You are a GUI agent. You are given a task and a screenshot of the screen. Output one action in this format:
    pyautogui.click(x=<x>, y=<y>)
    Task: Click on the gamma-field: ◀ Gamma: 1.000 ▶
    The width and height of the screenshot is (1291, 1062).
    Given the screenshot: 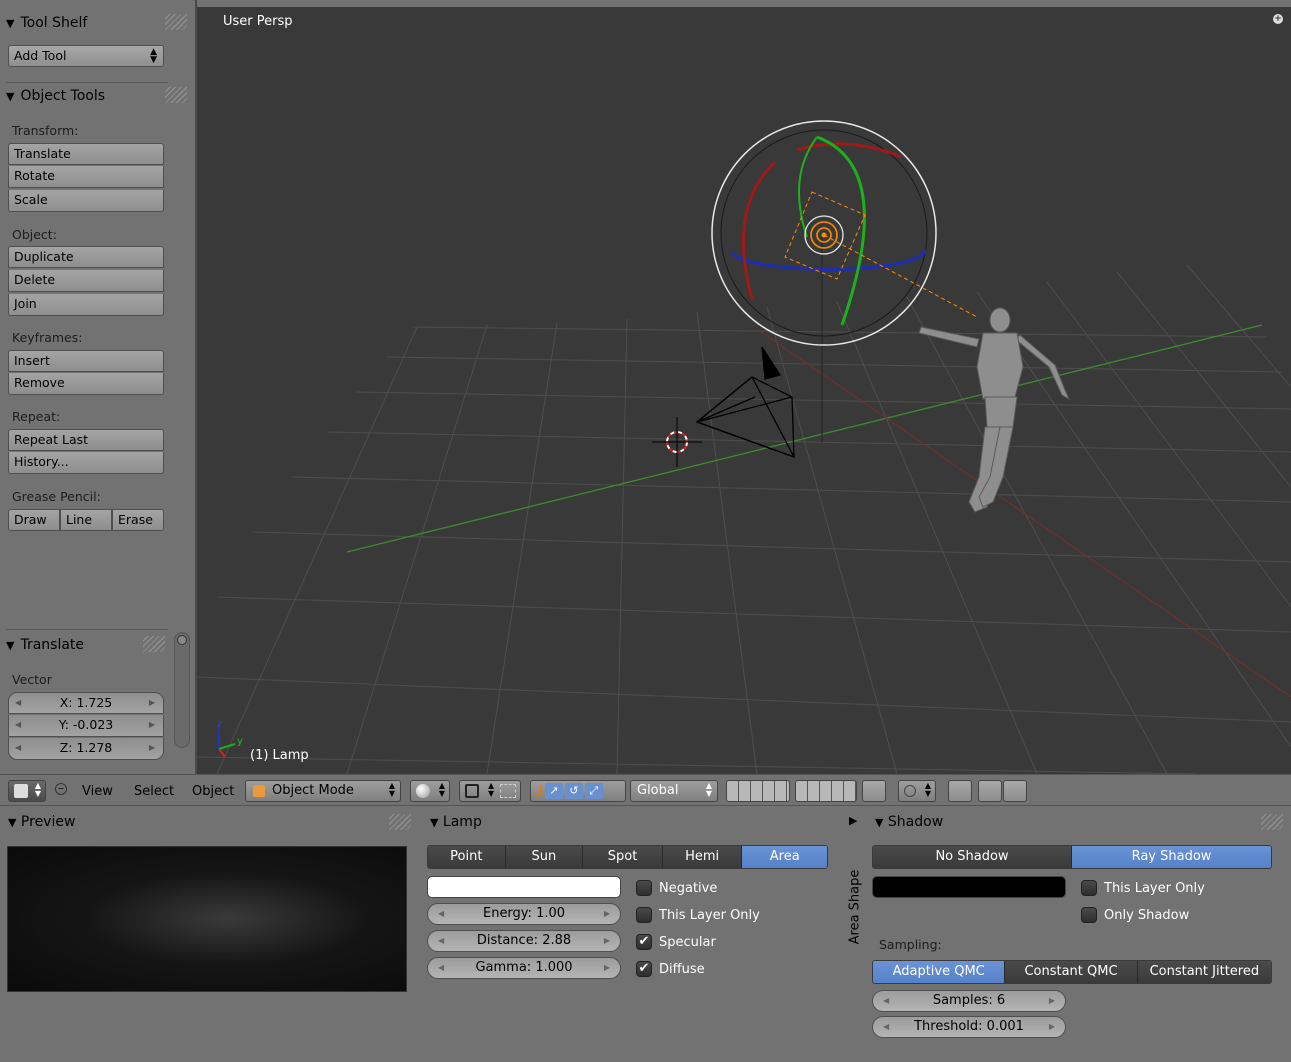 What is the action you would take?
    pyautogui.click(x=524, y=968)
    